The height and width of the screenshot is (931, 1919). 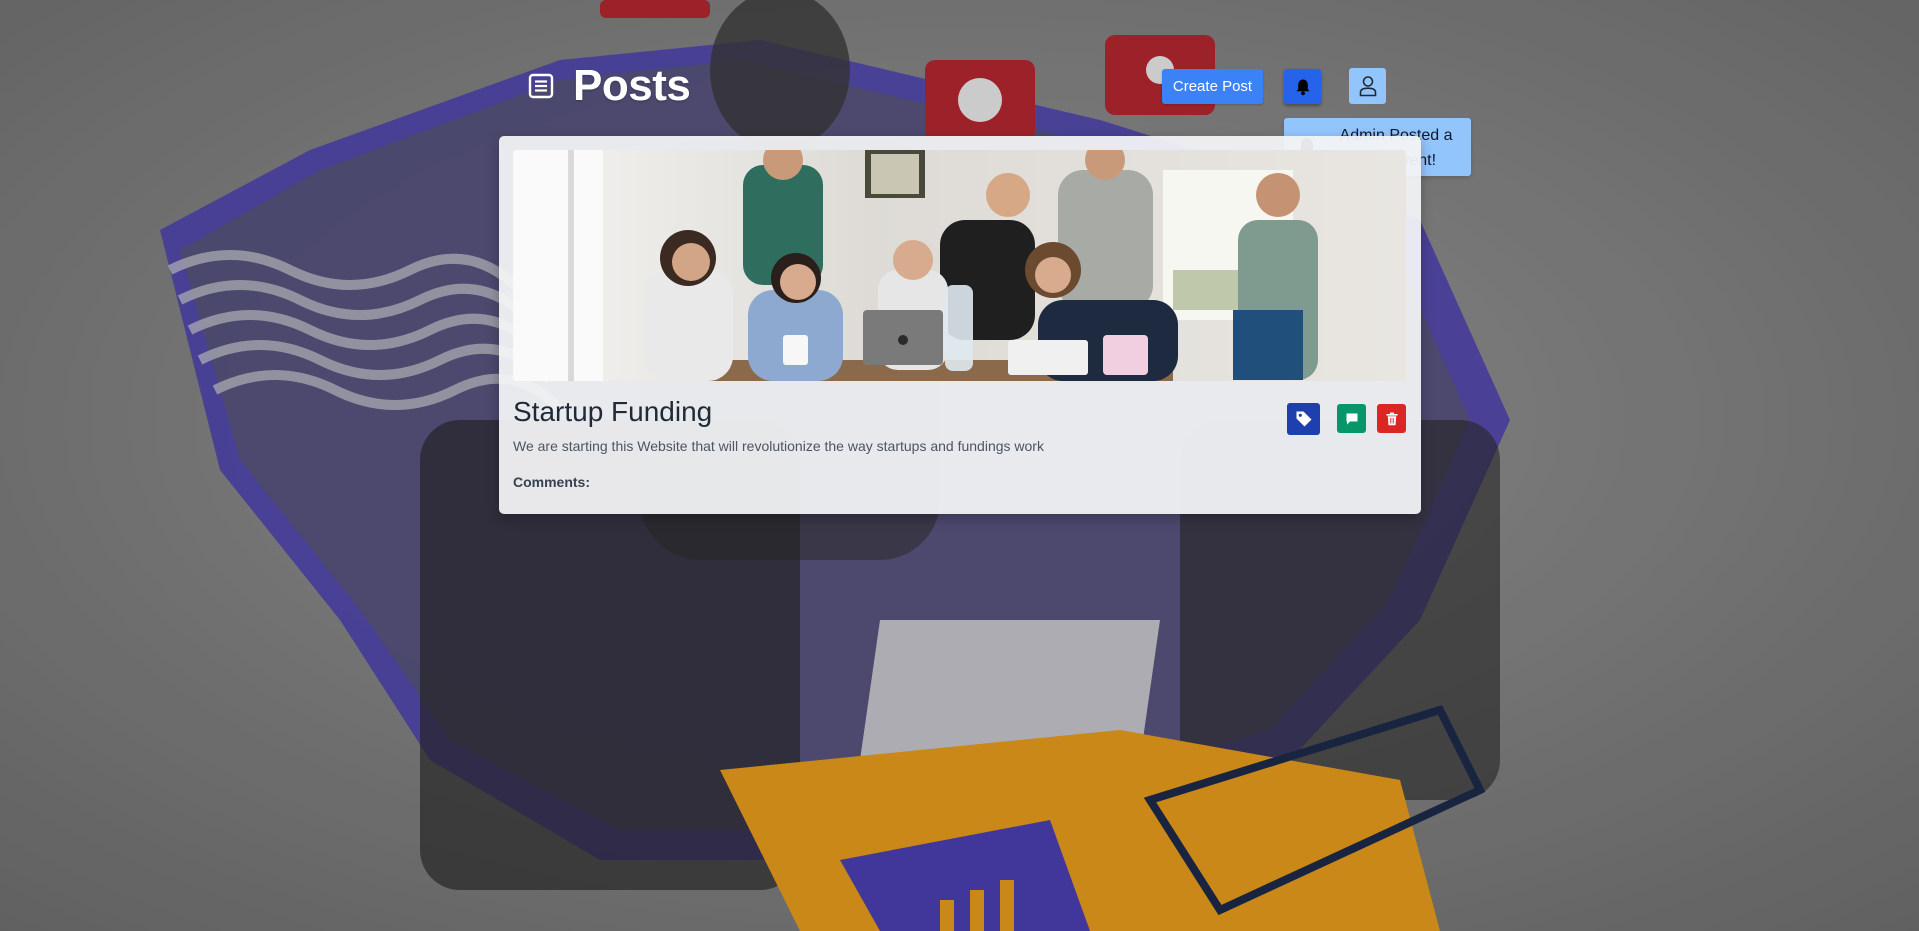 I want to click on trash-icon, so click(x=1391, y=418).